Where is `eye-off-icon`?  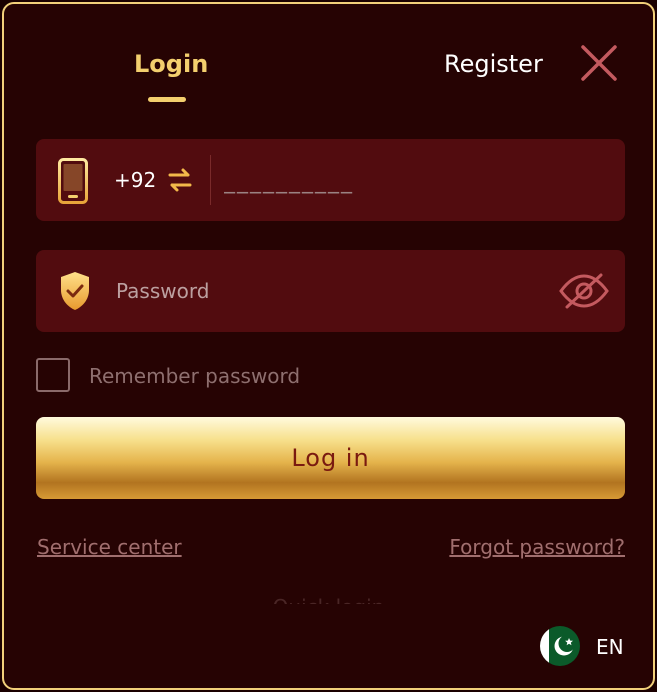
eye-off-icon is located at coordinates (584, 291).